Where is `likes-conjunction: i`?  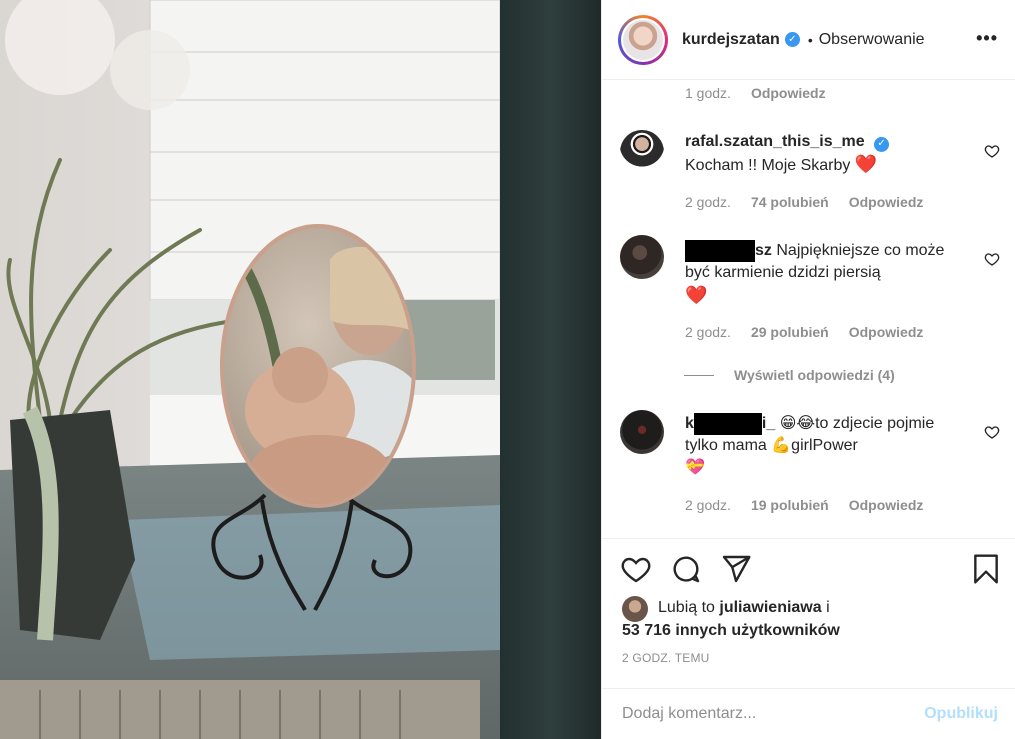
likes-conjunction: i is located at coordinates (828, 607).